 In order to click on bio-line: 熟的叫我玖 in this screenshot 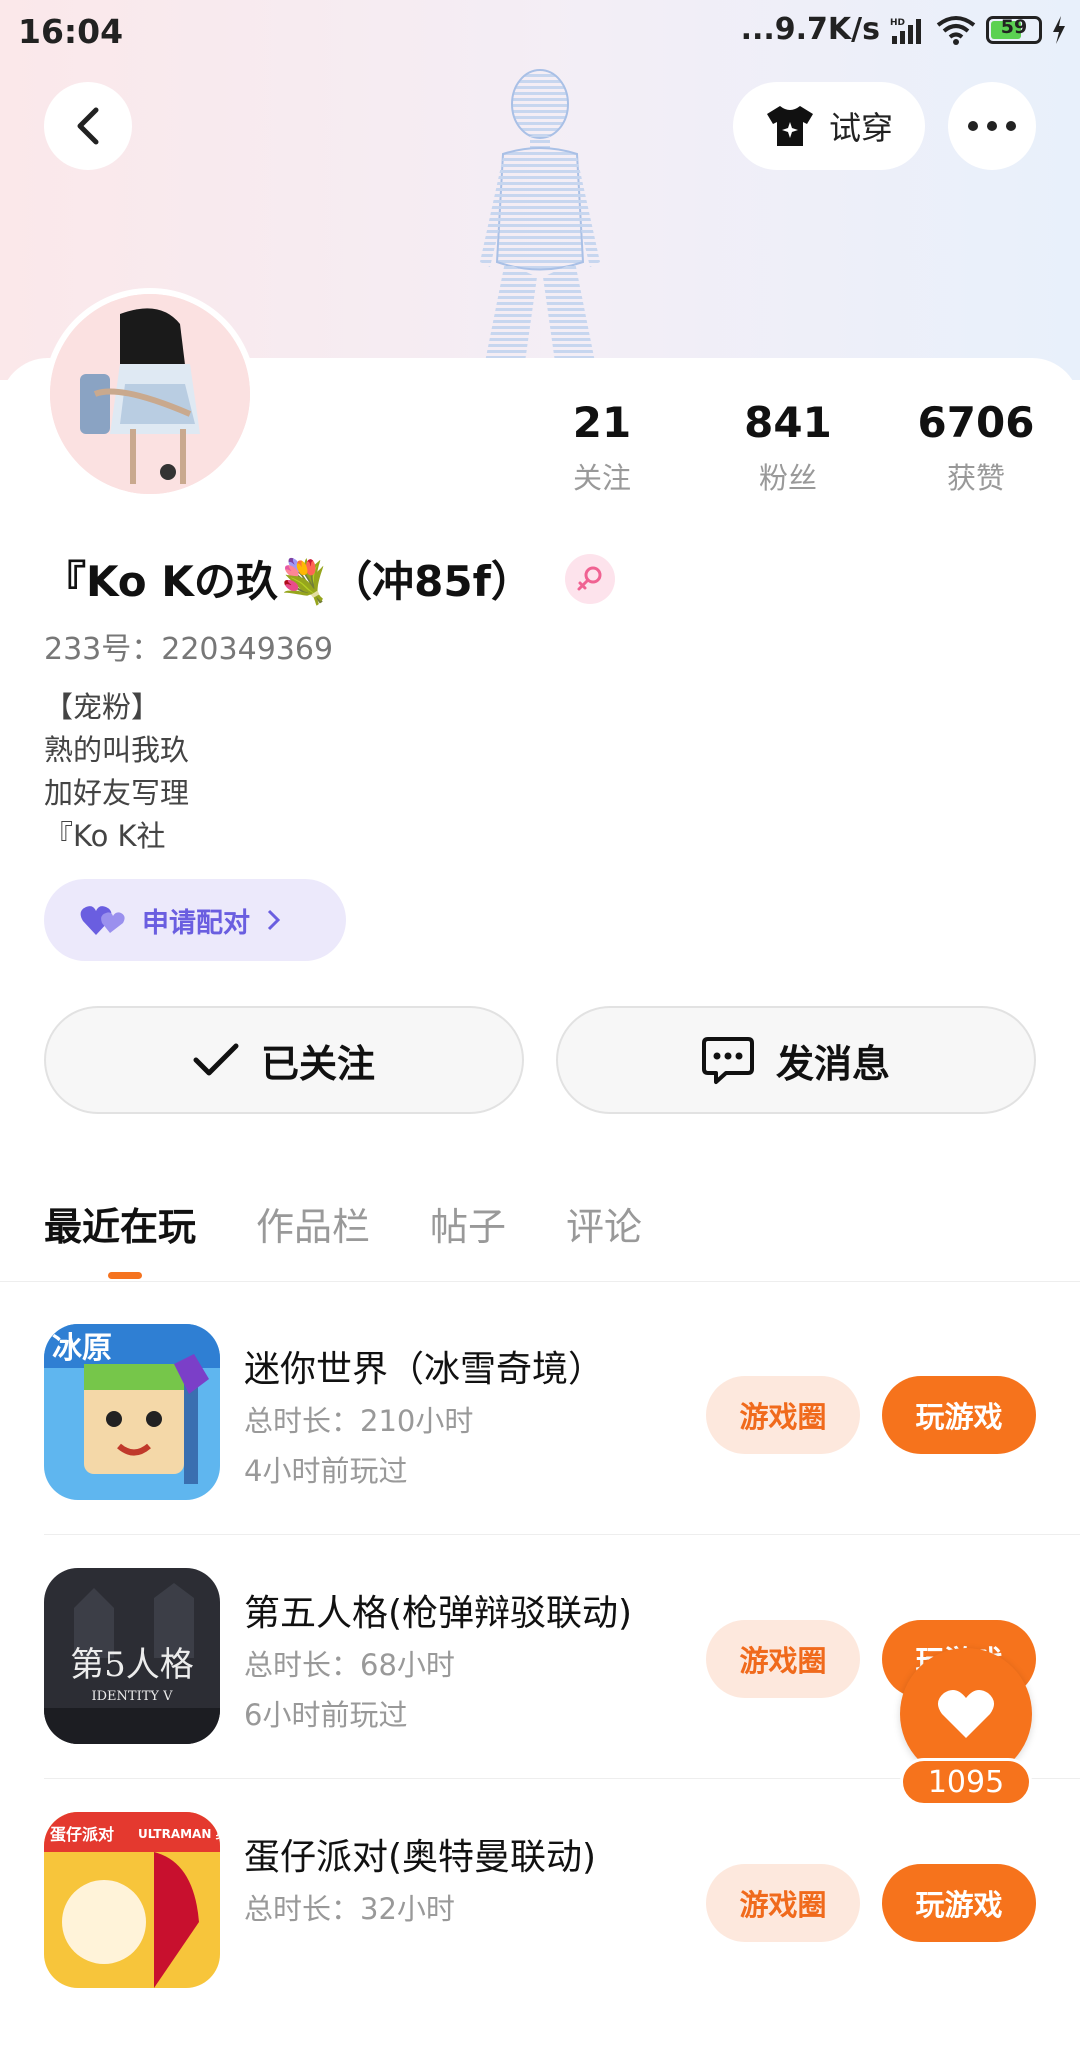, I will do `click(117, 750)`.